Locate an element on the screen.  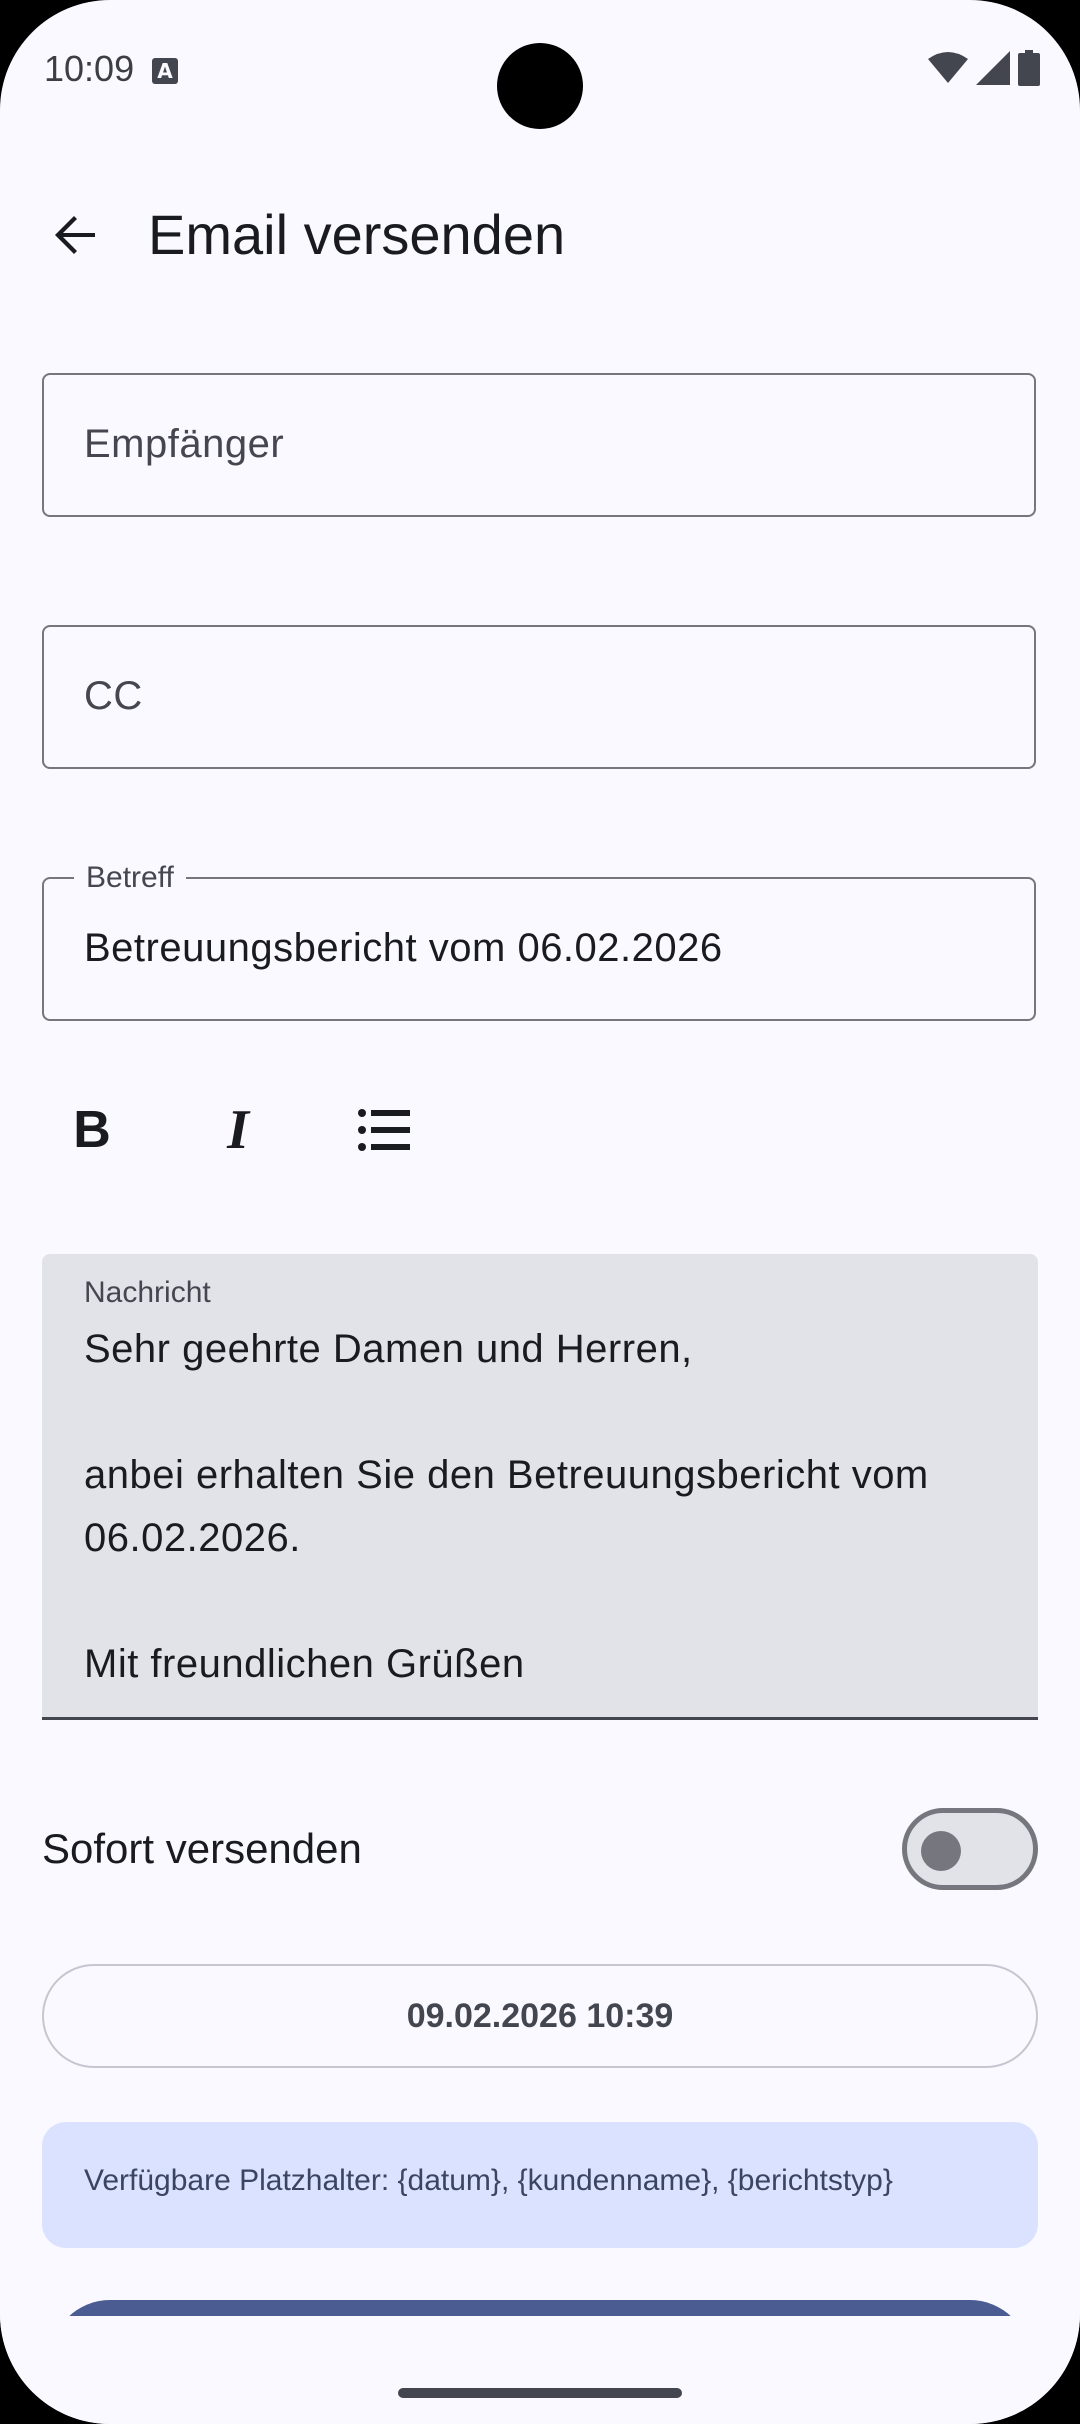
schedule-datetime-button: 09.02.2026 10:39 is located at coordinates (540, 2016).